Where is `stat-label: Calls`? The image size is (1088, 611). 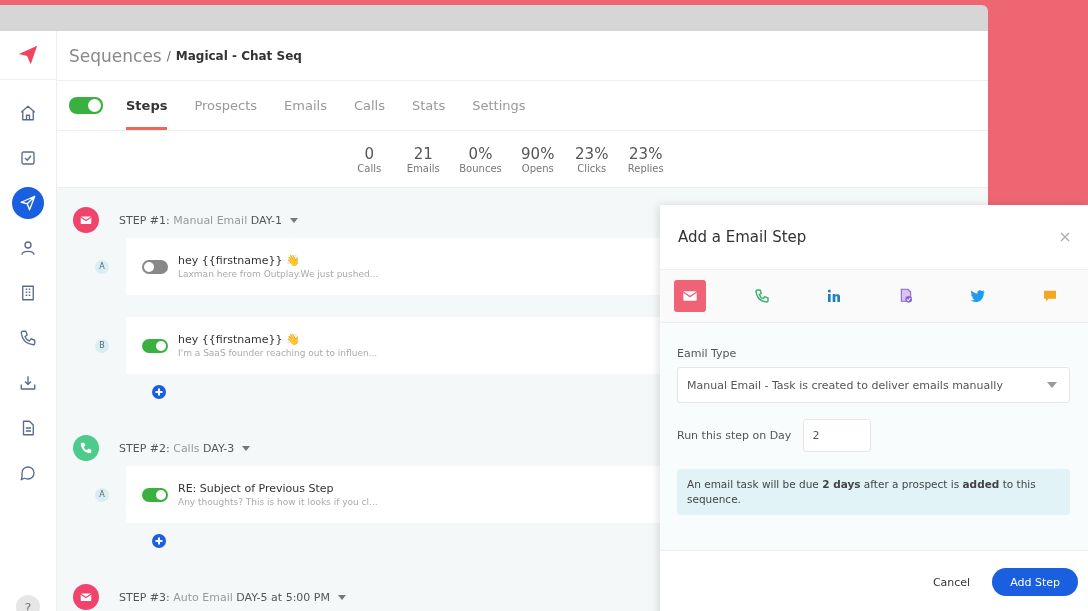 stat-label: Calls is located at coordinates (369, 168).